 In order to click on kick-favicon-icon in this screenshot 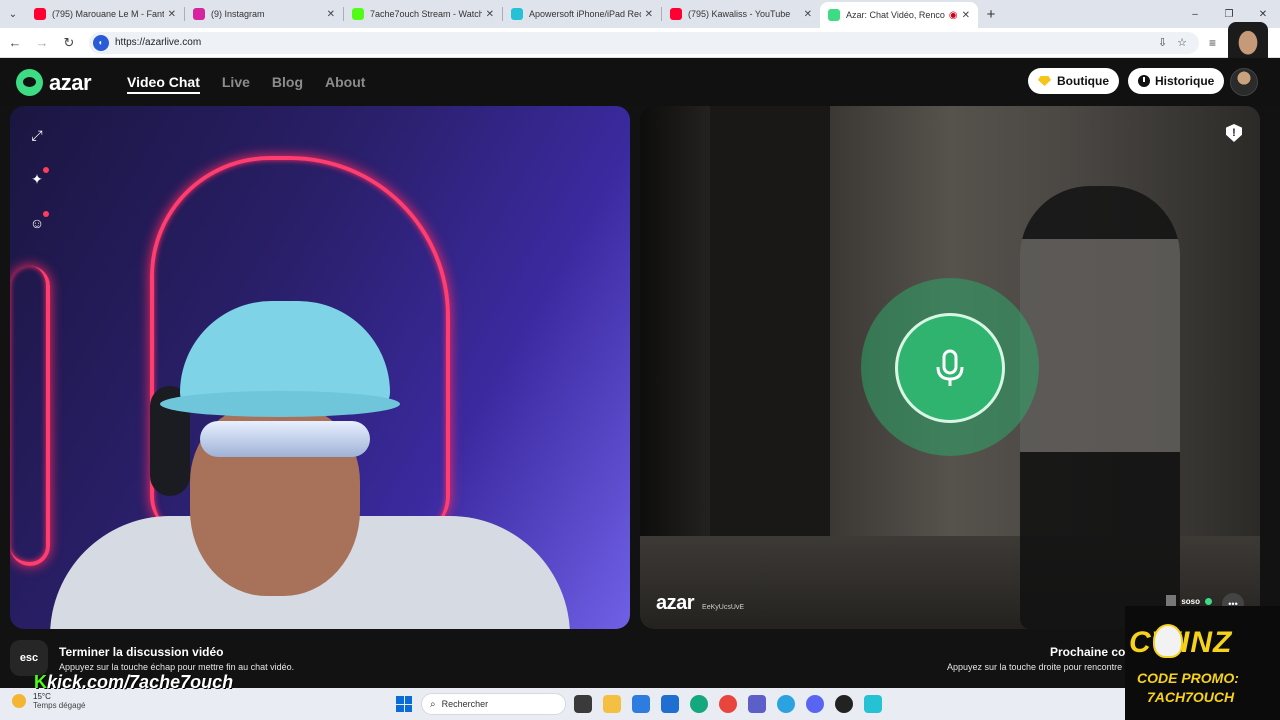, I will do `click(358, 14)`.